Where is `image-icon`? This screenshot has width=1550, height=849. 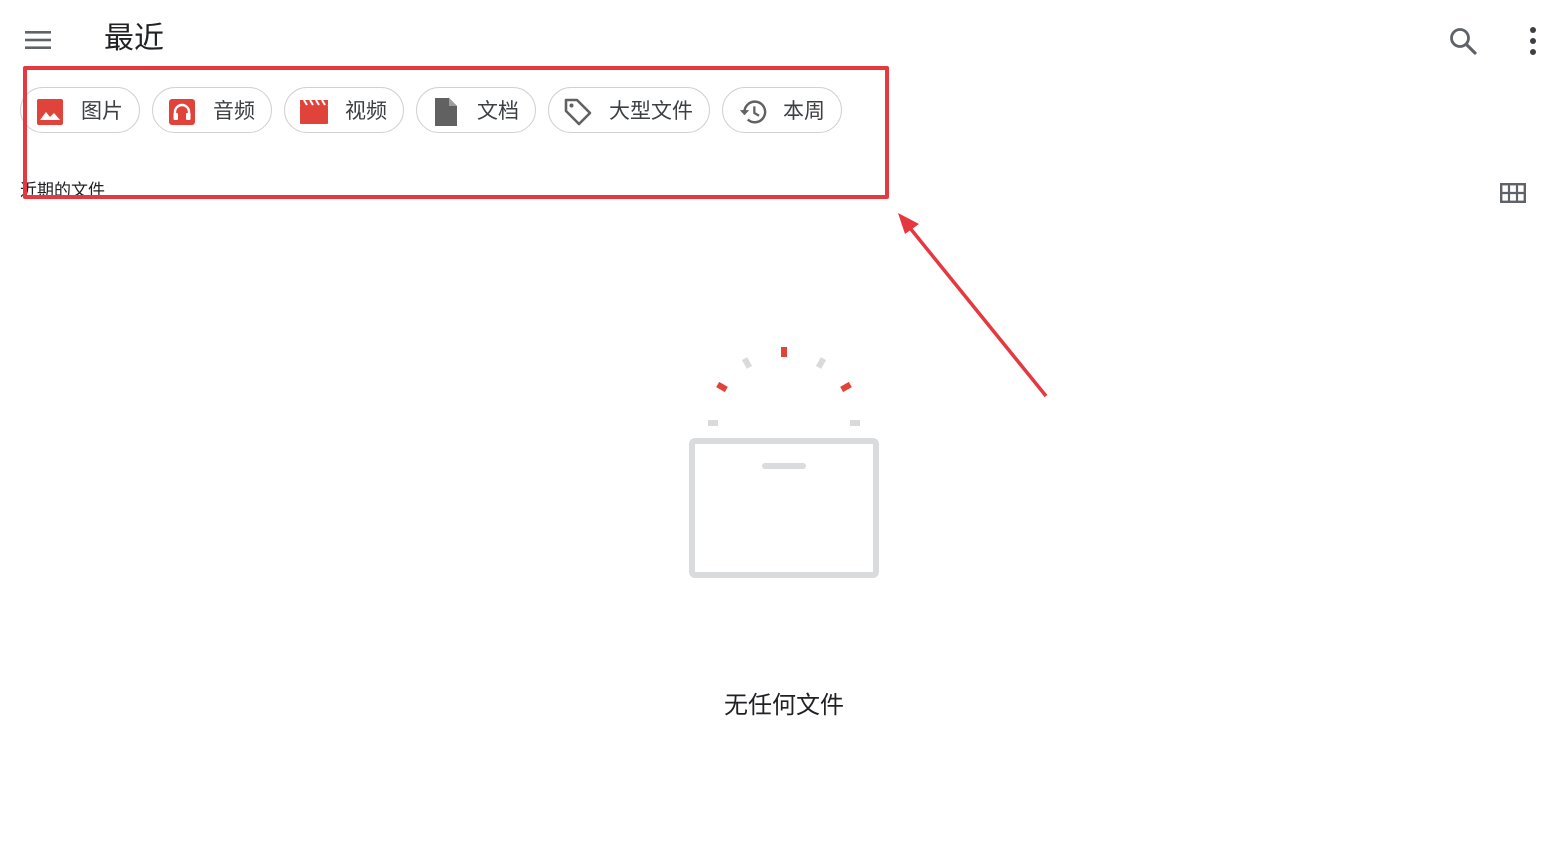
image-icon is located at coordinates (50, 112).